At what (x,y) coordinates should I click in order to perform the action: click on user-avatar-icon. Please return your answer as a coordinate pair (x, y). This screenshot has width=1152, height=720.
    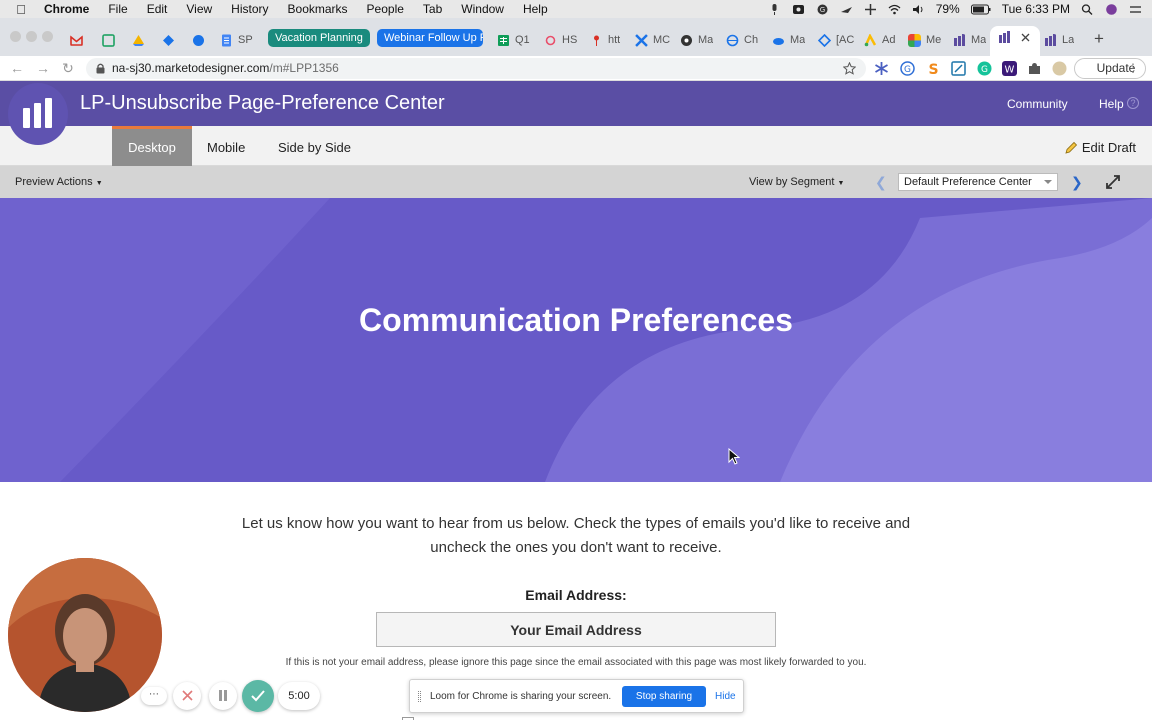
    Looking at the image, I should click on (1111, 9).